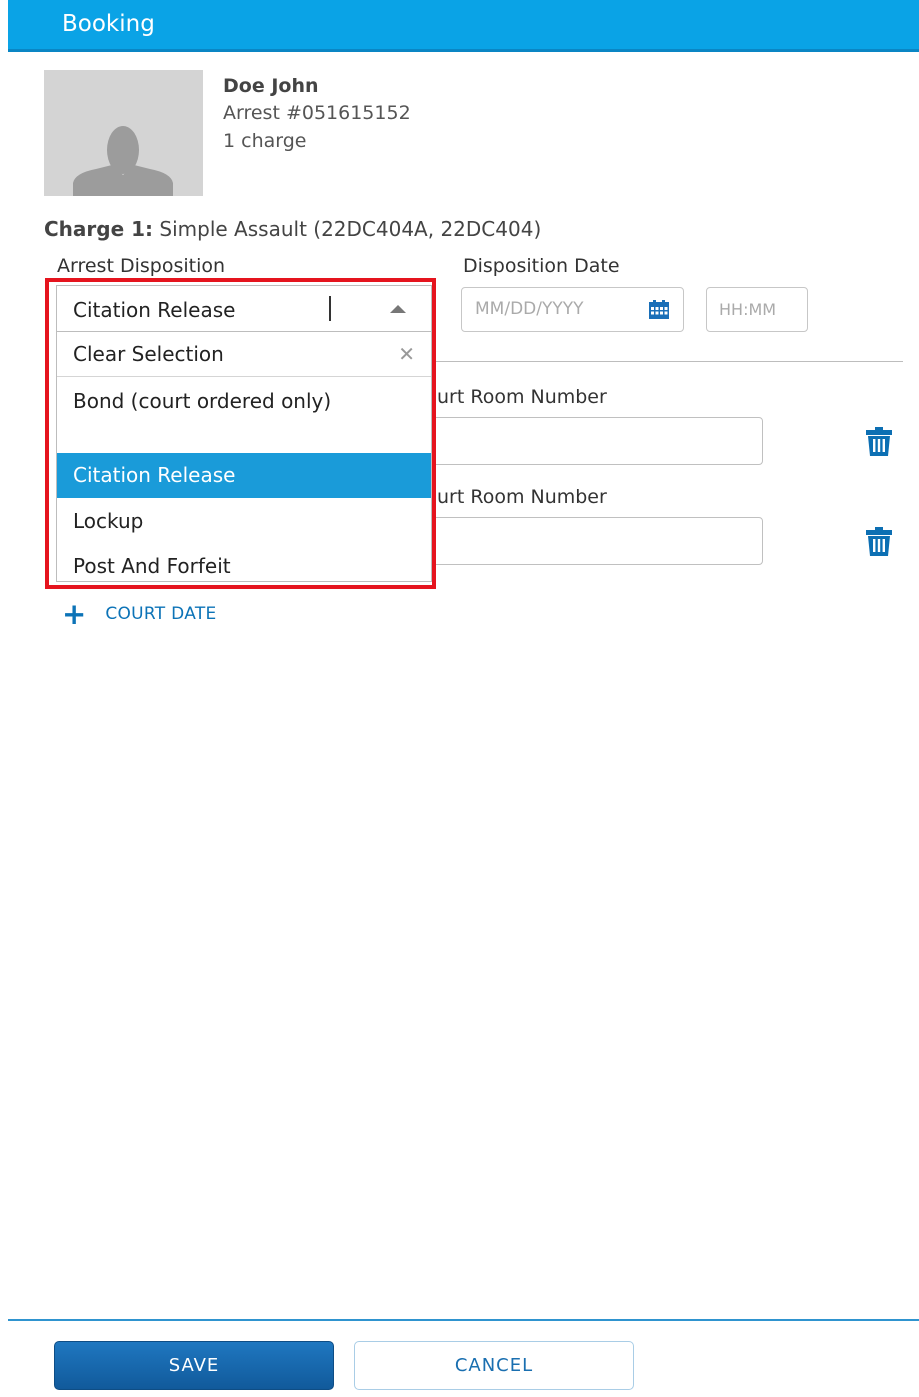 Image resolution: width=919 pixels, height=1397 pixels. What do you see at coordinates (154, 310) in the screenshot?
I see `selected-value: Citation Release` at bounding box center [154, 310].